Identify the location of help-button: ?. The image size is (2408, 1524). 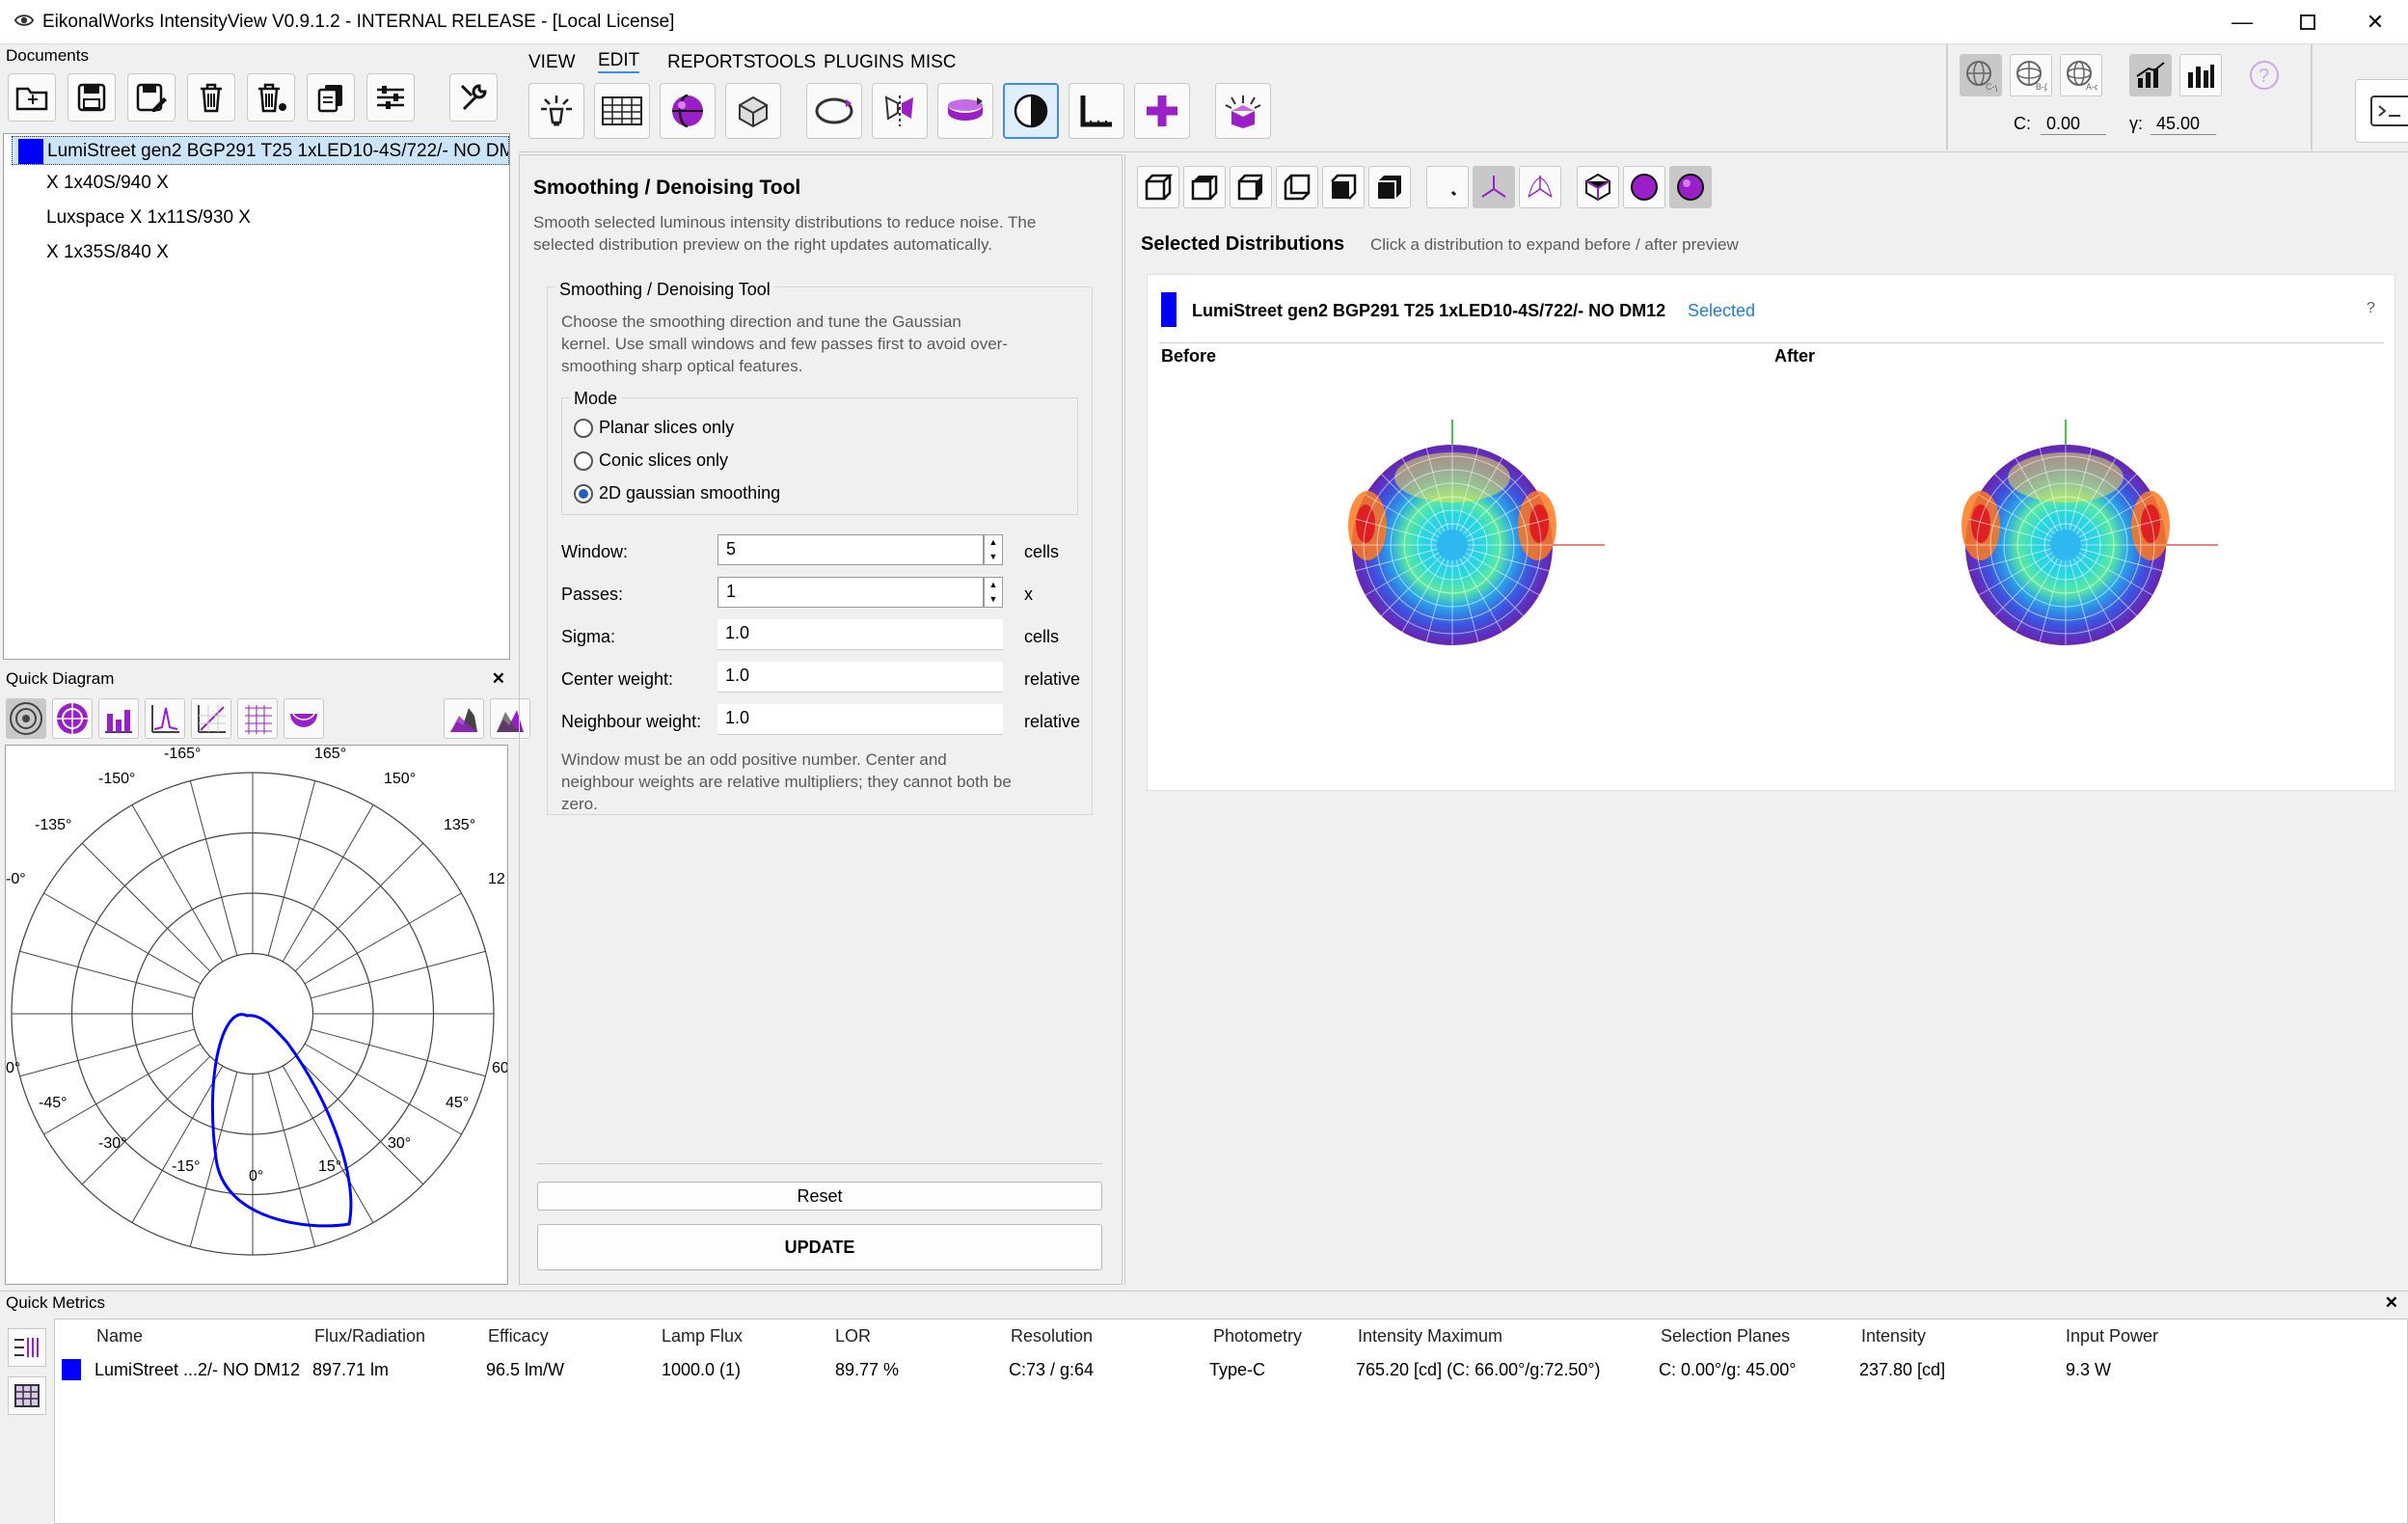
(2265, 75).